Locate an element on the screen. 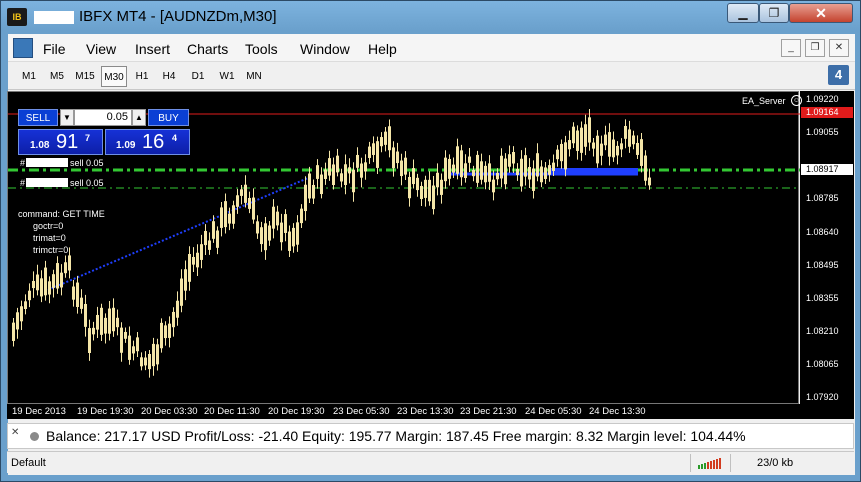 Image resolution: width=861 pixels, height=482 pixels. timeframe-m1: M1 is located at coordinates (29, 76).